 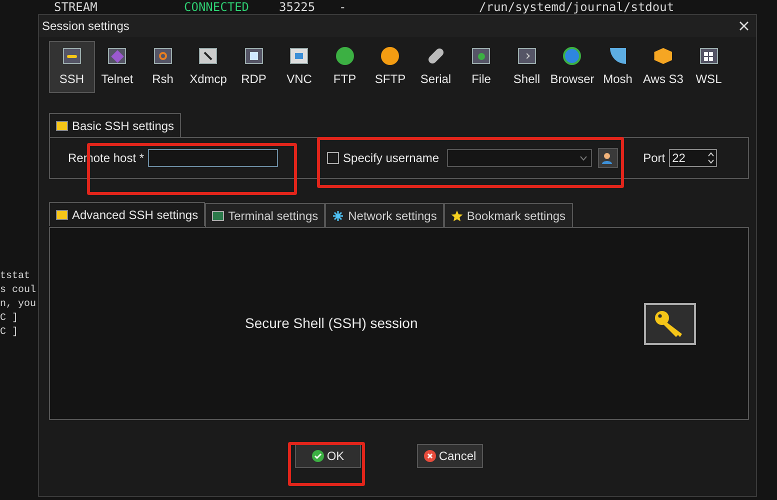 What do you see at coordinates (709, 56) in the screenshot?
I see `windows-icon` at bounding box center [709, 56].